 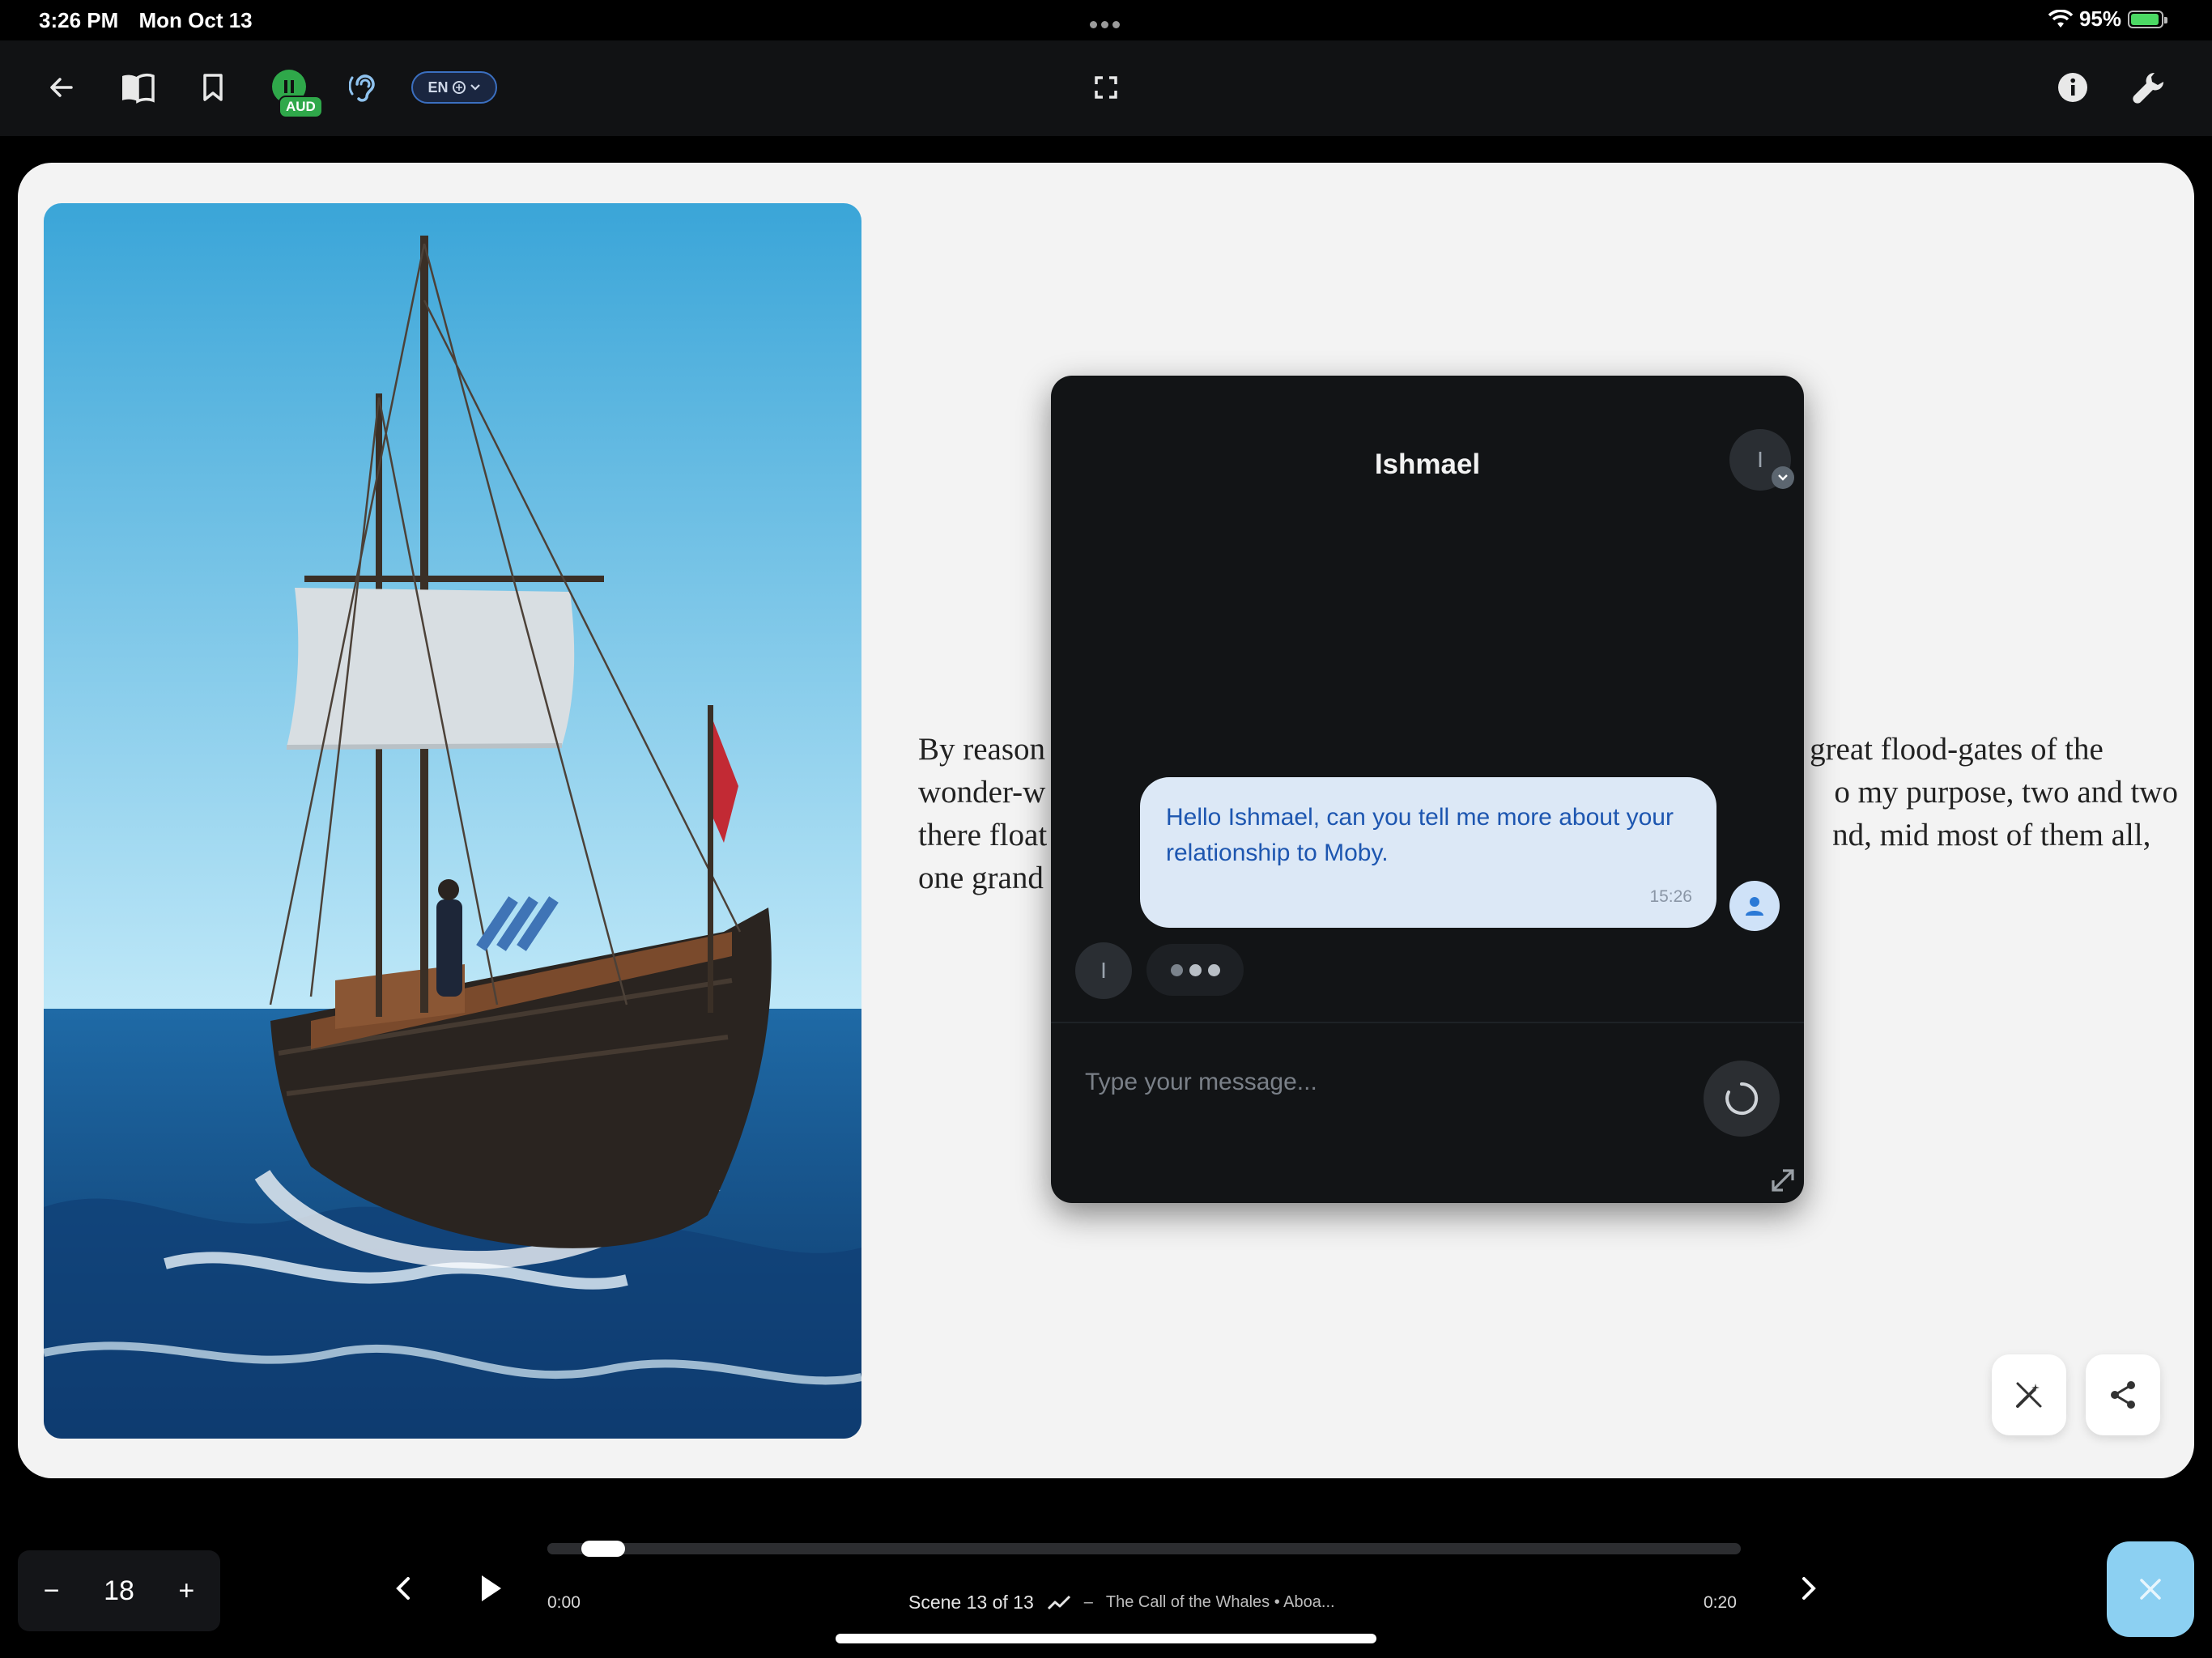 What do you see at coordinates (1195, 970) in the screenshot?
I see `typing-indicator` at bounding box center [1195, 970].